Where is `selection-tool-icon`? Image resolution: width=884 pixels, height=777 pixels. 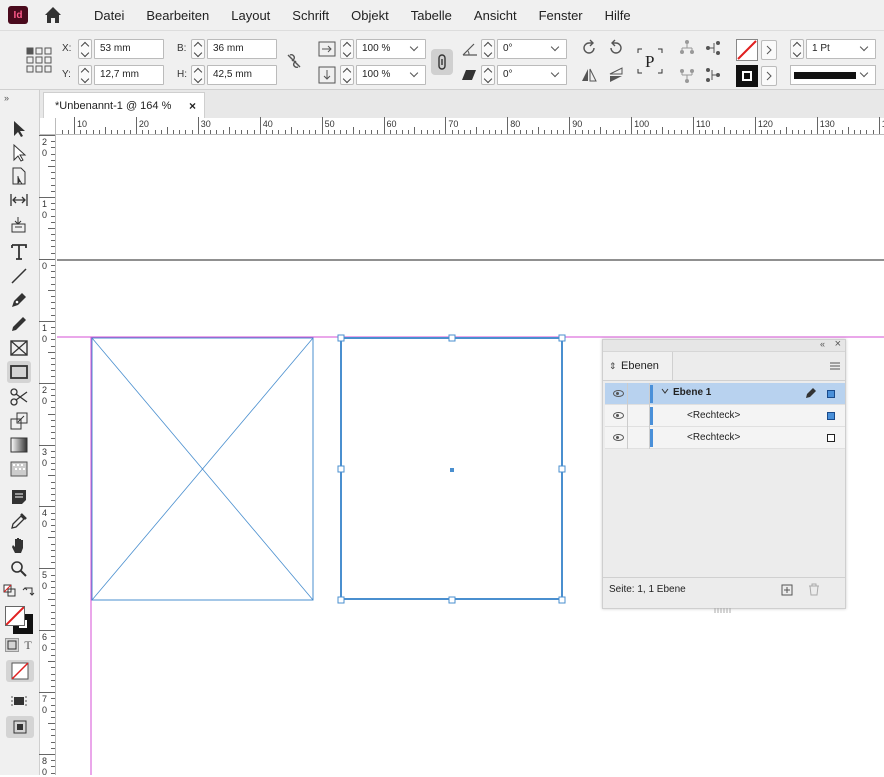
selection-tool-icon is located at coordinates (19, 129).